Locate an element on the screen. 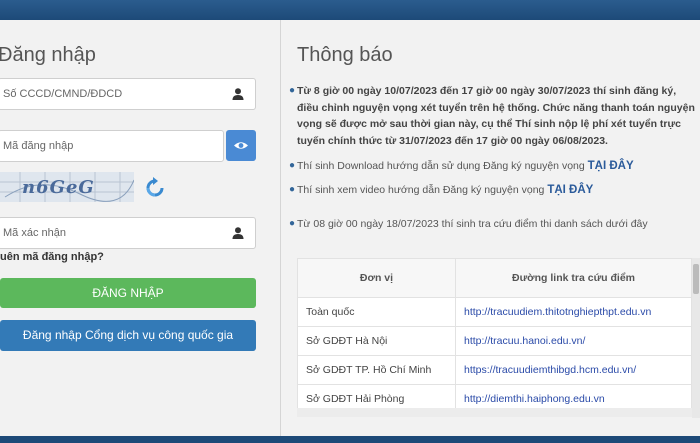 The width and height of the screenshot is (700, 443). column-header-link: Đường link tra cứu điểm is located at coordinates (573, 278).